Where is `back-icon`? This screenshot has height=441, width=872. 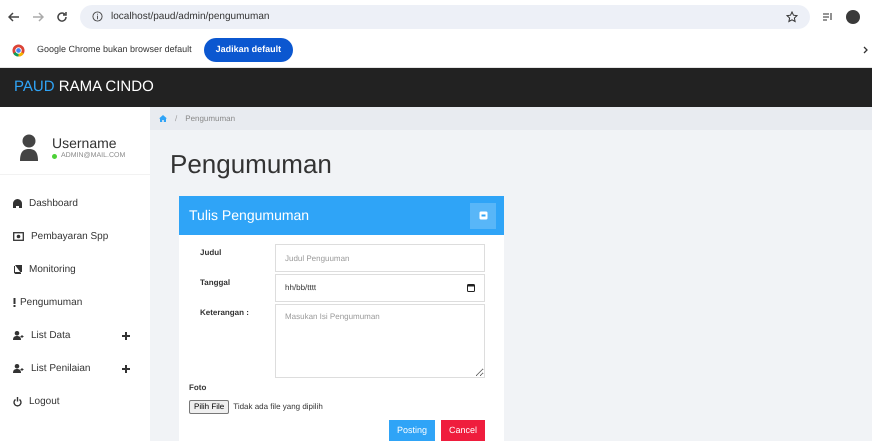
back-icon is located at coordinates (14, 16).